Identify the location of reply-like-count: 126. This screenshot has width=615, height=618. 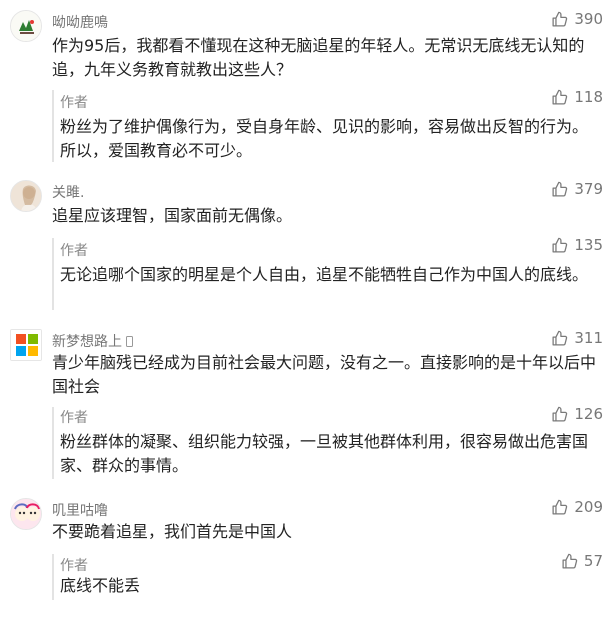
(588, 414).